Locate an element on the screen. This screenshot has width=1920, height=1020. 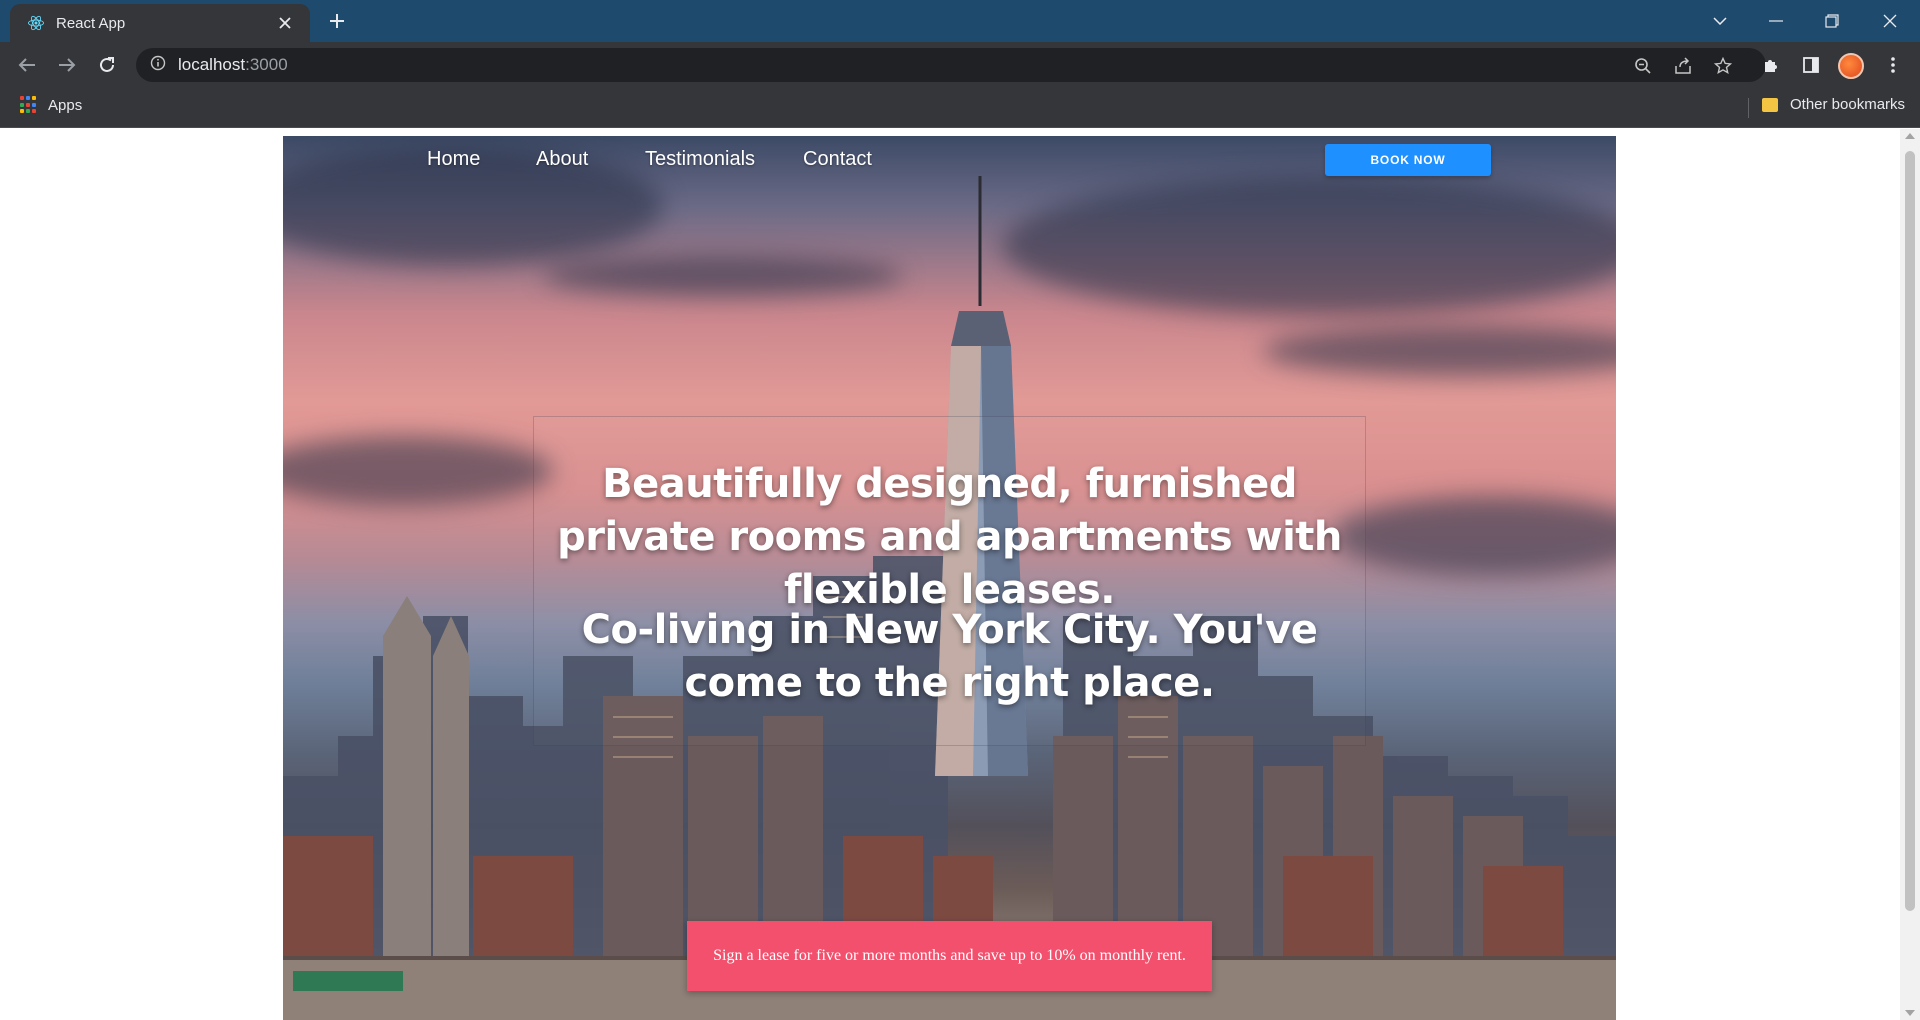
minimize-icon is located at coordinates (1776, 21).